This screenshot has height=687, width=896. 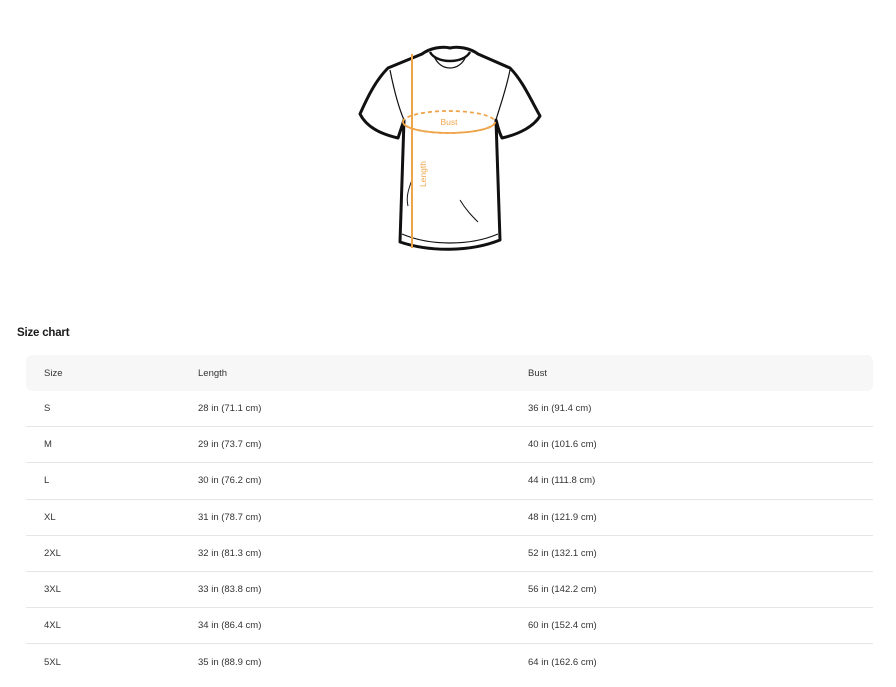 What do you see at coordinates (562, 517) in the screenshot?
I see `row-bust: 48 in (121.9 cm)` at bounding box center [562, 517].